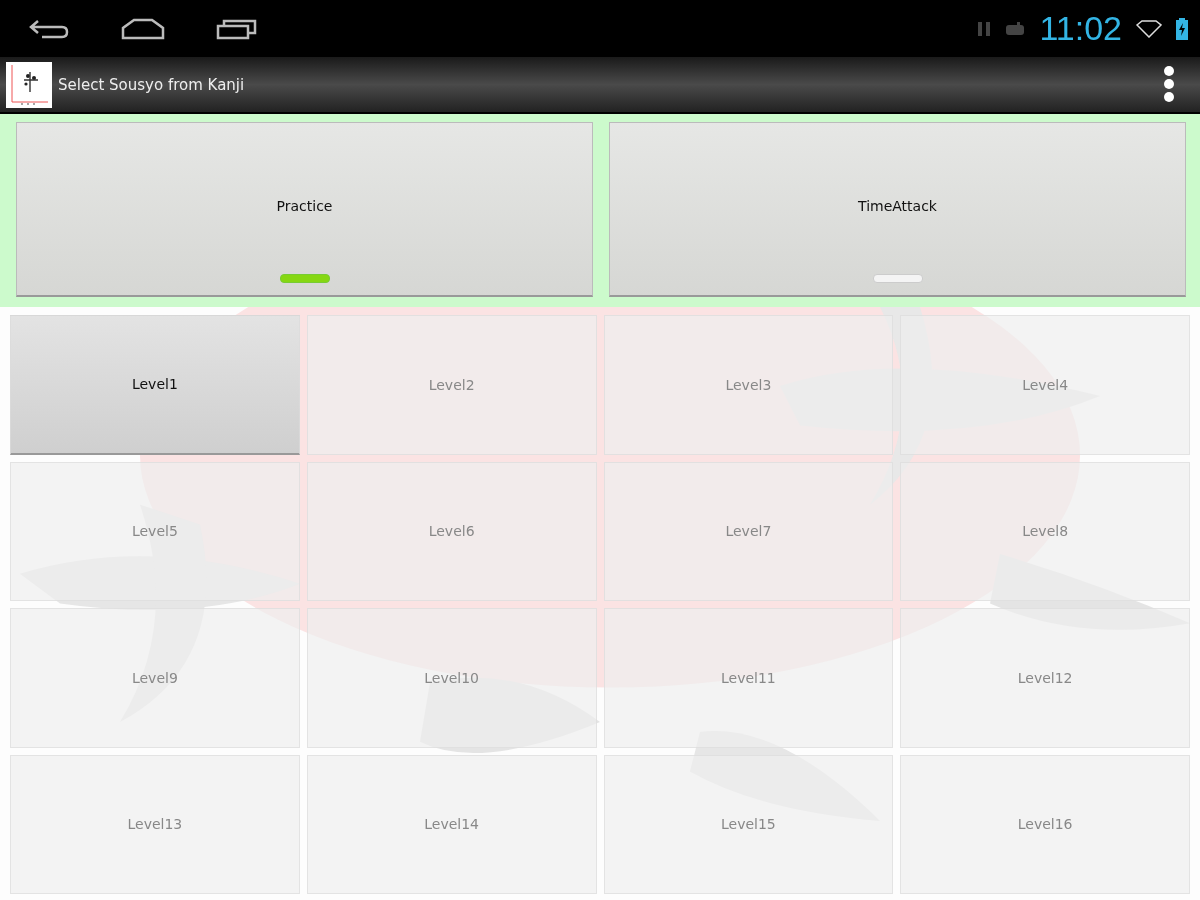 Image resolution: width=1200 pixels, height=900 pixels. What do you see at coordinates (155, 678) in the screenshot?
I see `level-button: Level9` at bounding box center [155, 678].